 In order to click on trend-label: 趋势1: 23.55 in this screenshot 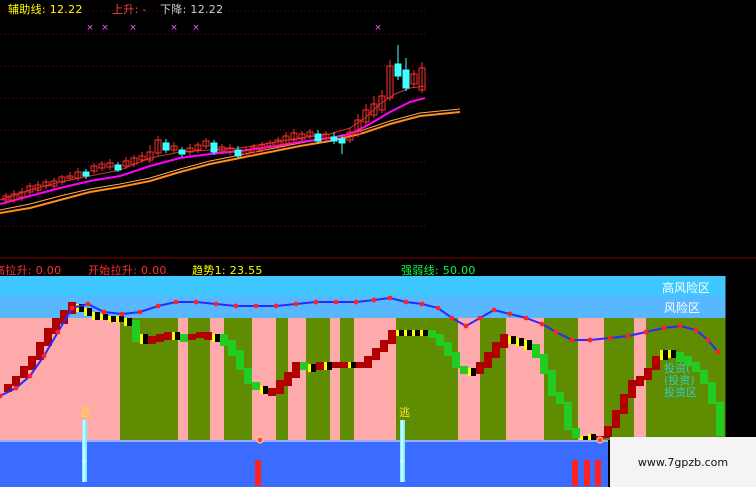, I will do `click(227, 270)`.